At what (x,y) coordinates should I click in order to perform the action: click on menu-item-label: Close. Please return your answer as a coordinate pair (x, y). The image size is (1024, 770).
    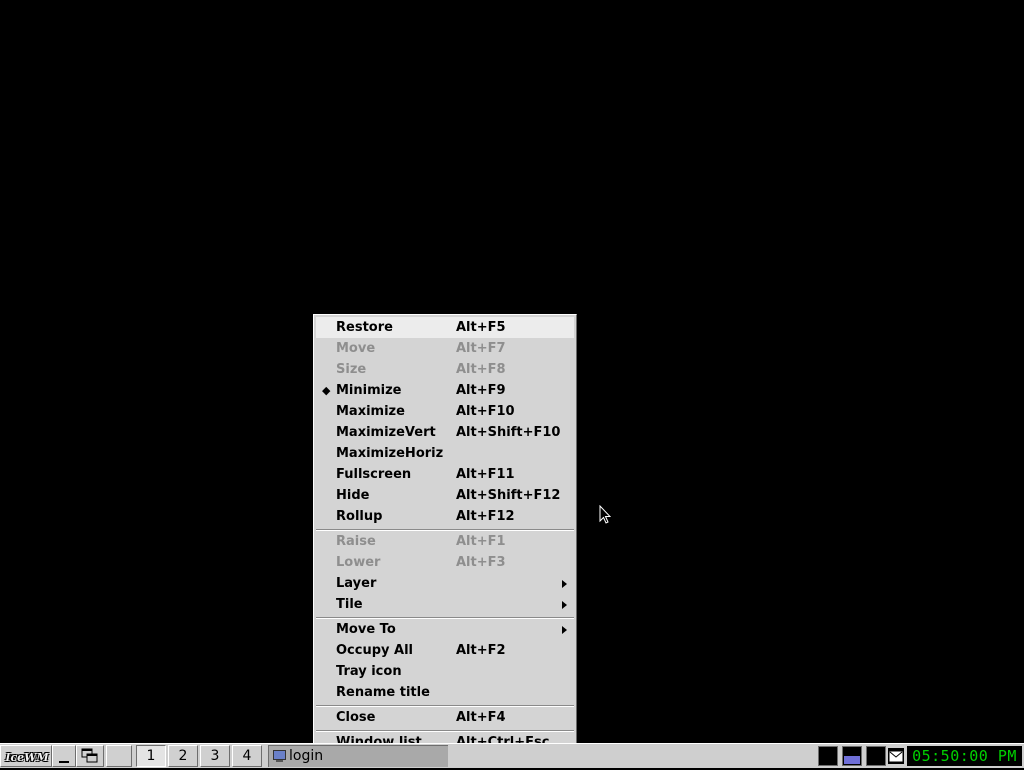
    Looking at the image, I should click on (356, 717).